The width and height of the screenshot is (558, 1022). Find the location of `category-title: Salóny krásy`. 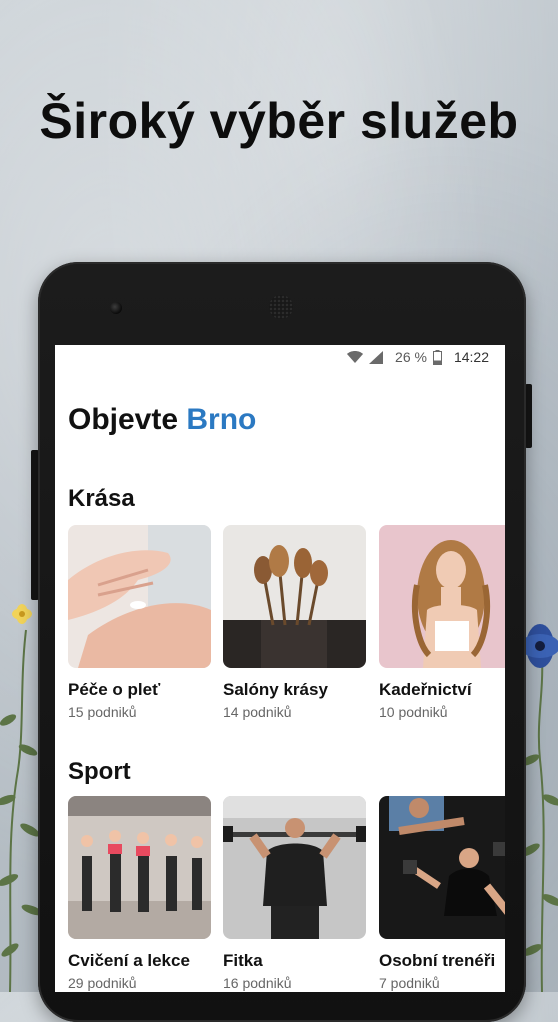

category-title: Salóny krásy is located at coordinates (275, 689).